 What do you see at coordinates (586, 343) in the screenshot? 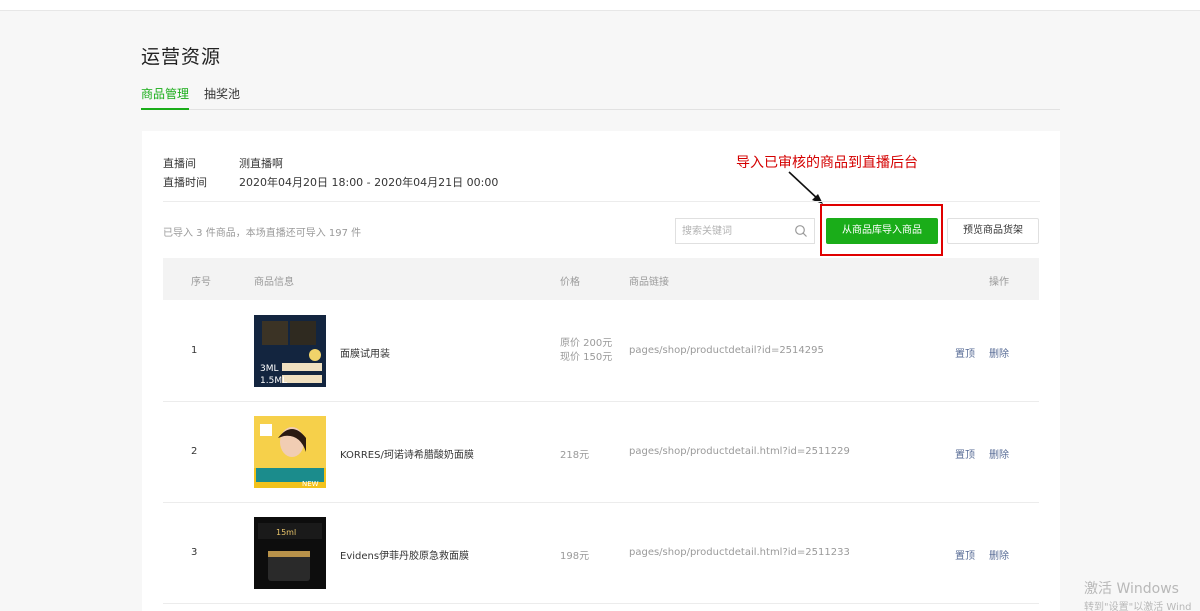
I see `original-price: 原价 200元` at bounding box center [586, 343].